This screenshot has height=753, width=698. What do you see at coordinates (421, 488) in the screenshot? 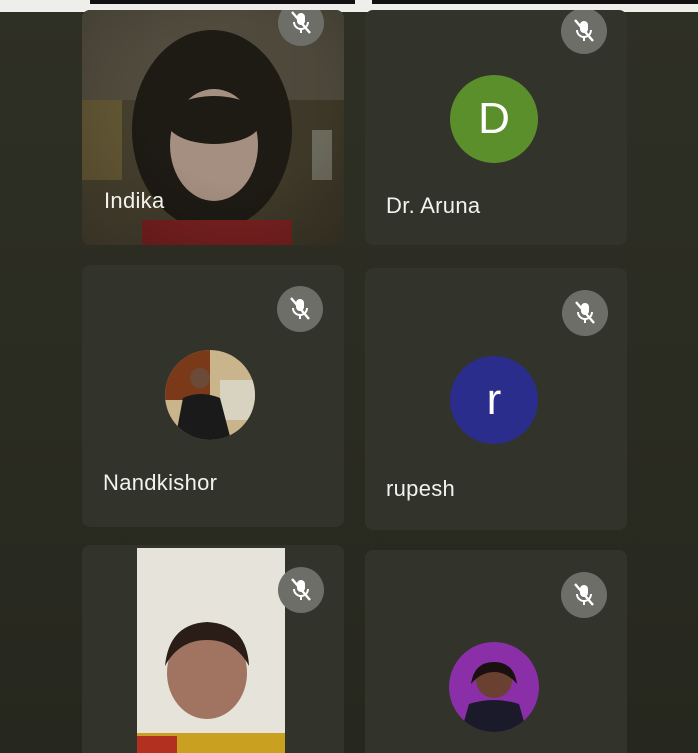
I see `participant-name: rupesh` at bounding box center [421, 488].